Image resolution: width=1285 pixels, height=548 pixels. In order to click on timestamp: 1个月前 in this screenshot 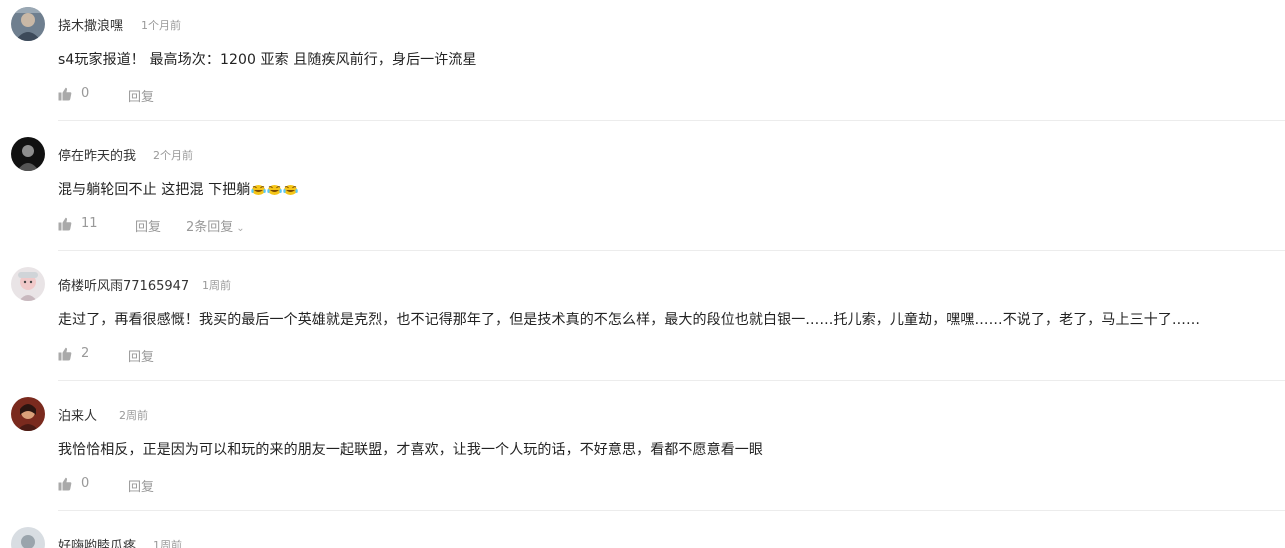, I will do `click(161, 25)`.